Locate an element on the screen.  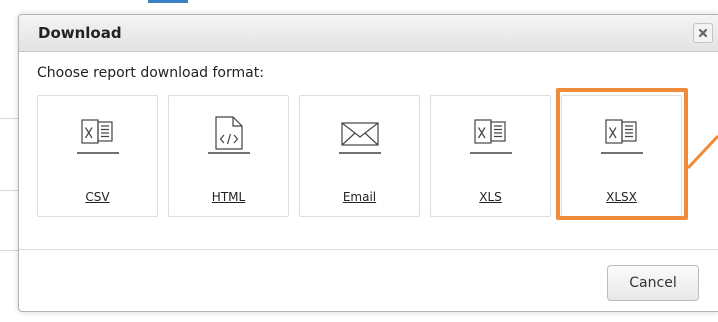
footer-divider is located at coordinates (368, 249).